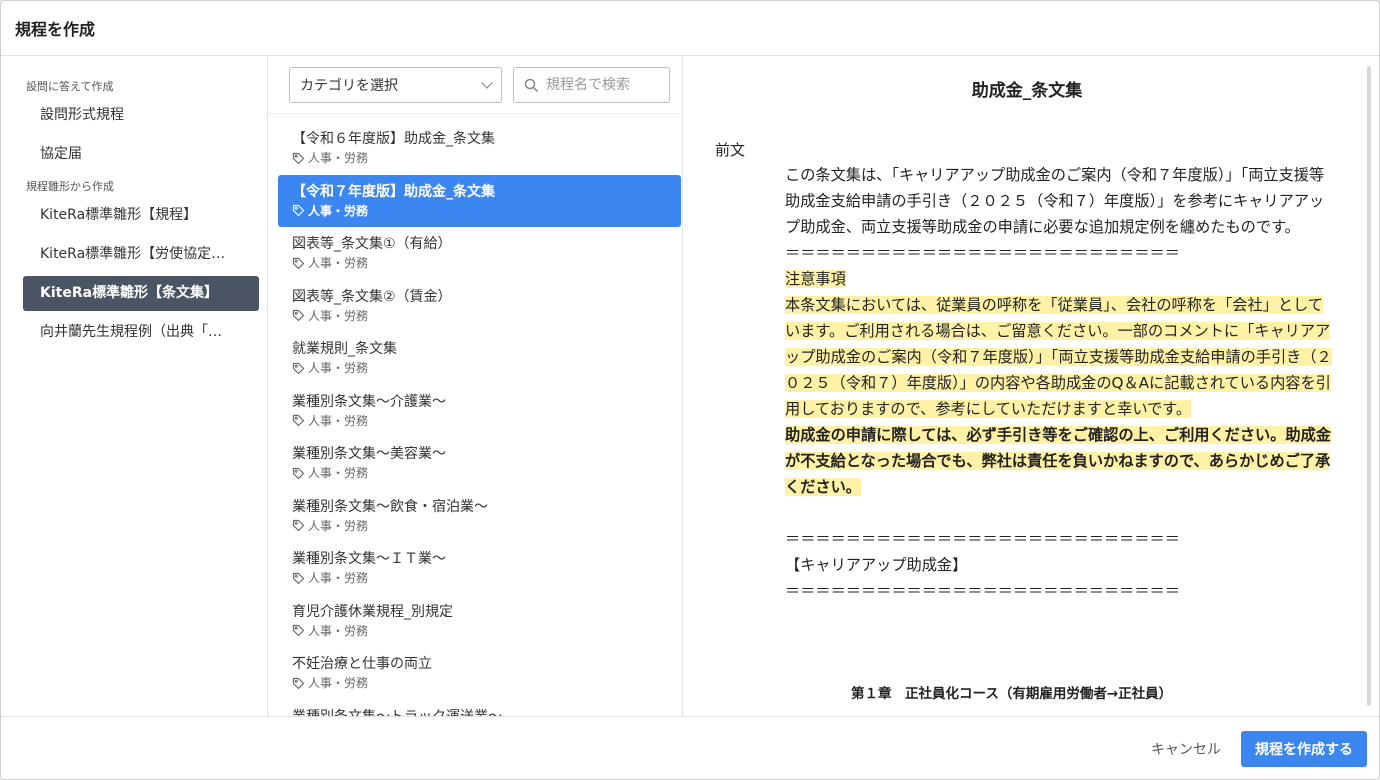 This screenshot has height=780, width=1380. Describe the element at coordinates (876, 565) in the screenshot. I see `section-heading: 【キャリアアップ助成金】` at that location.